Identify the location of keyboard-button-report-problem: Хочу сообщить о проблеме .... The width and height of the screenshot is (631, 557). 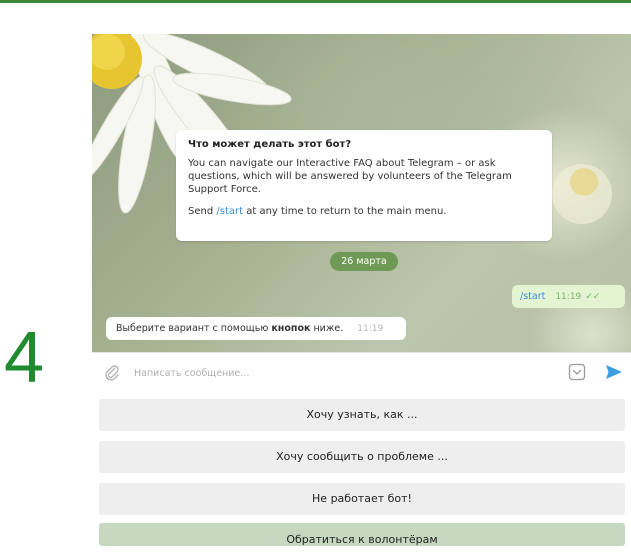
(362, 457).